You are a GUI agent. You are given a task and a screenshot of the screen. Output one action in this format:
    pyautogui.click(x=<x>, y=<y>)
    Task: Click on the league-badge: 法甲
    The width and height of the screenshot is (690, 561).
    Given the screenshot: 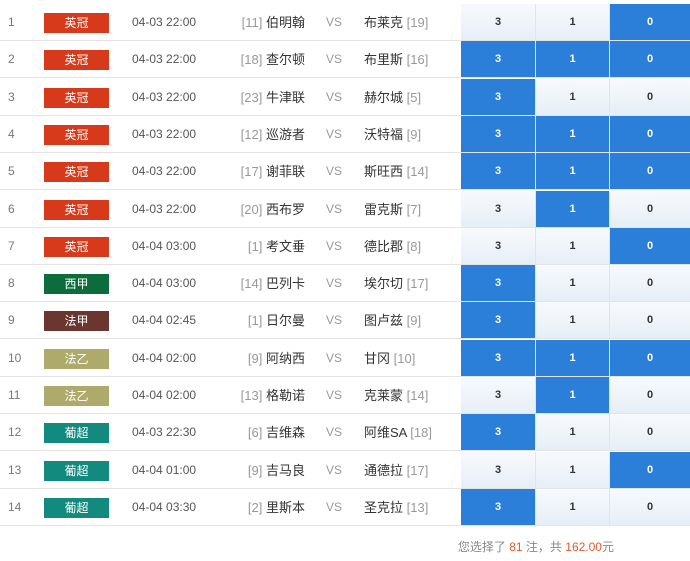 What is the action you would take?
    pyautogui.click(x=76, y=321)
    